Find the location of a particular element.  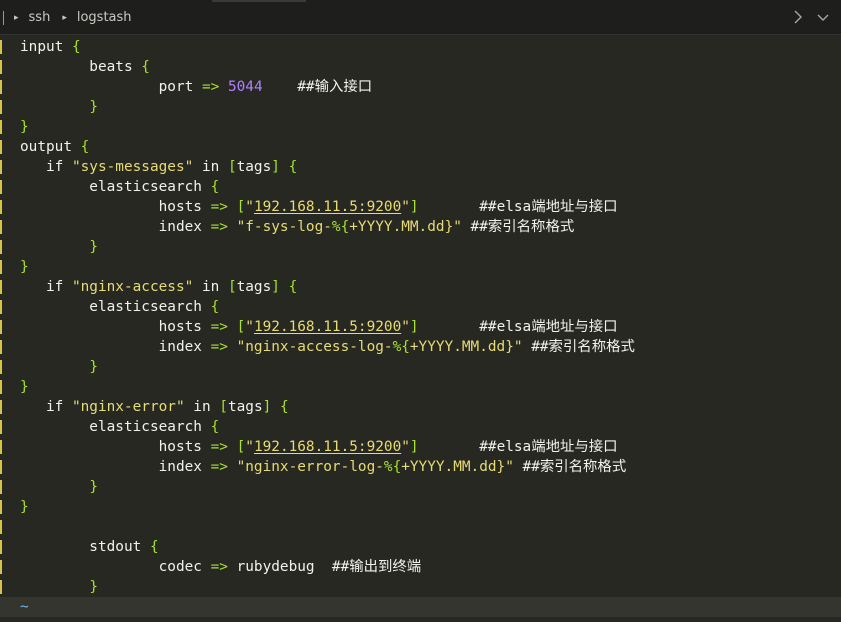

code-line: if "nginx-access" in [tags] { is located at coordinates (158, 287).